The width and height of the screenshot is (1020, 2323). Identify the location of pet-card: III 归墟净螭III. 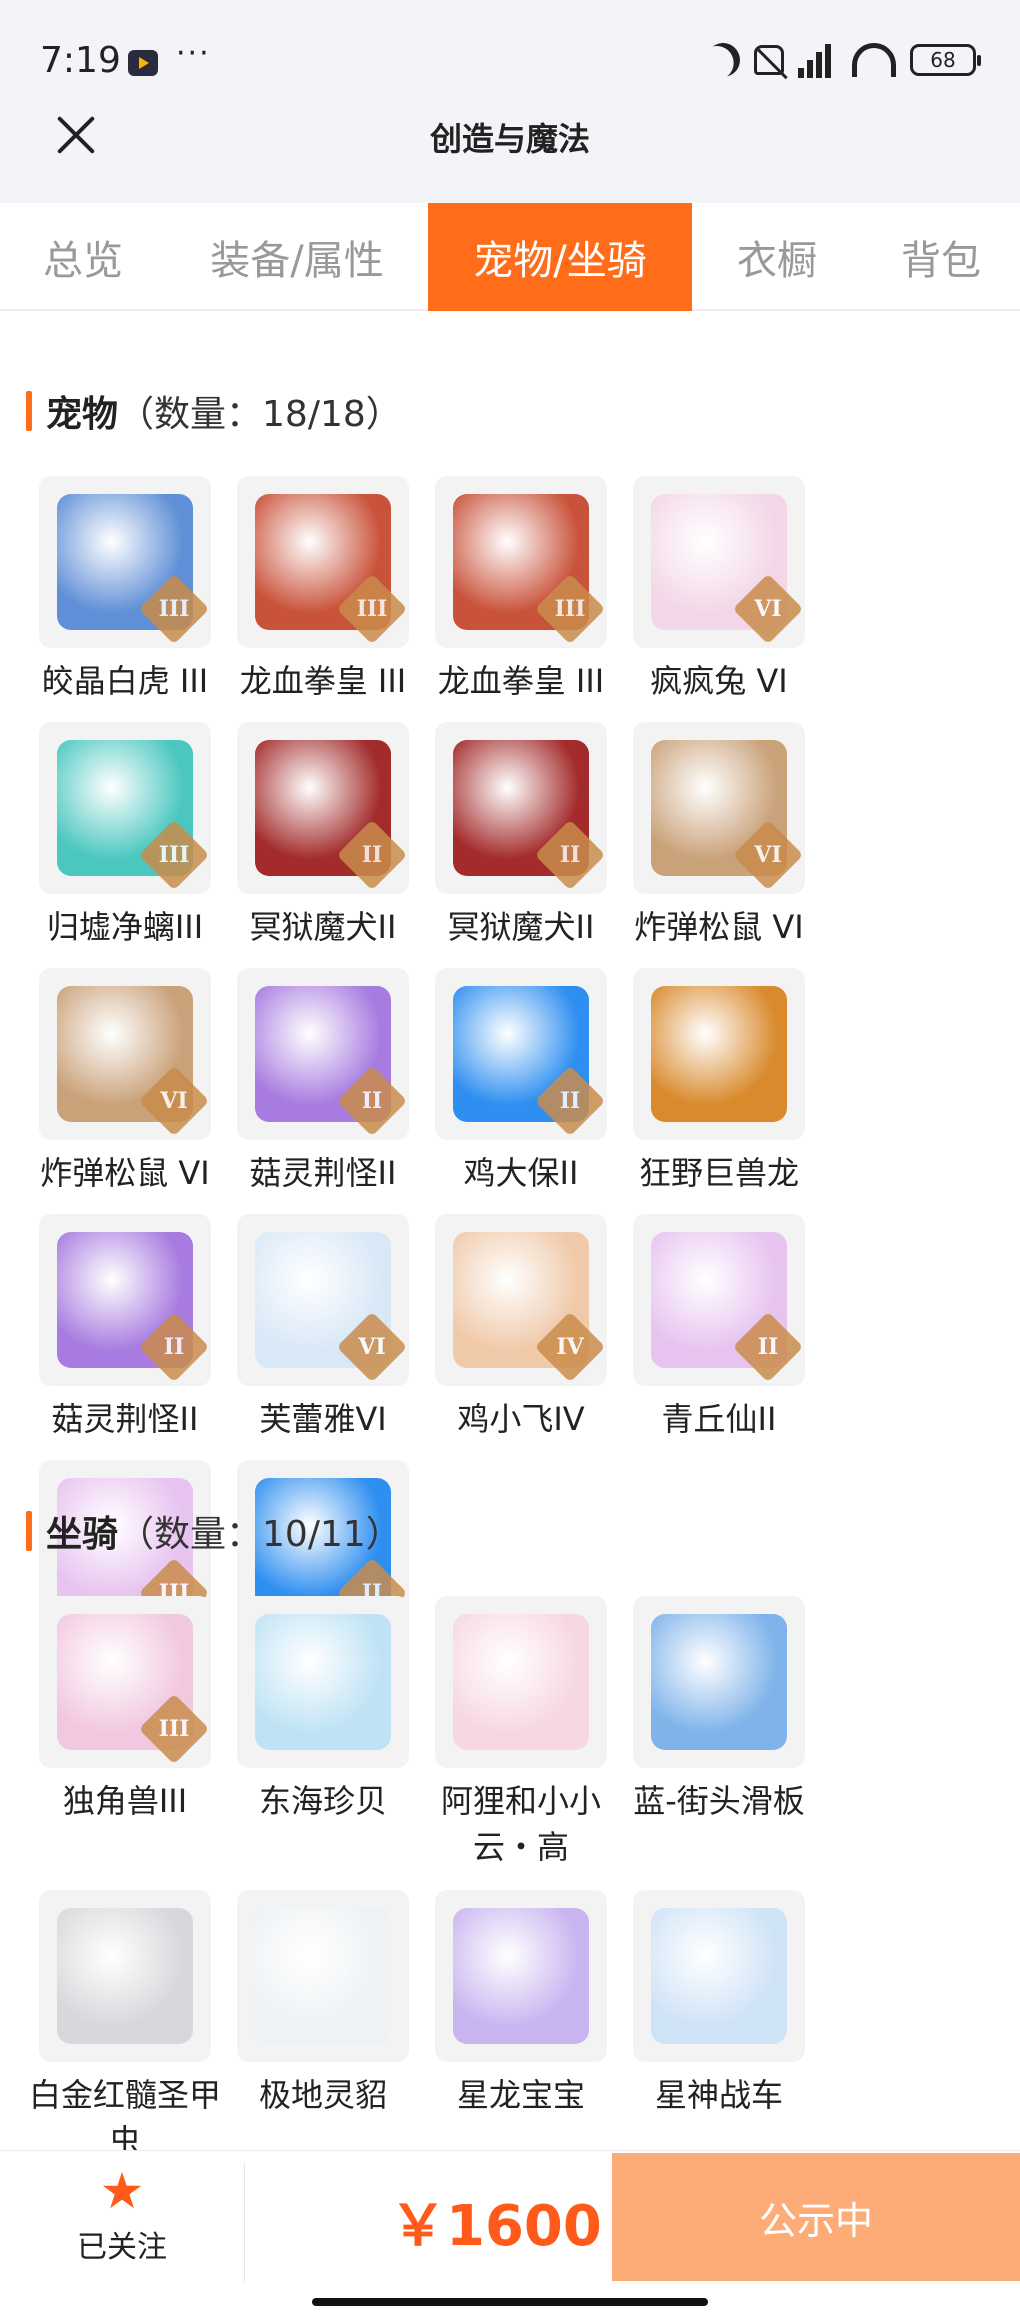
(125, 845).